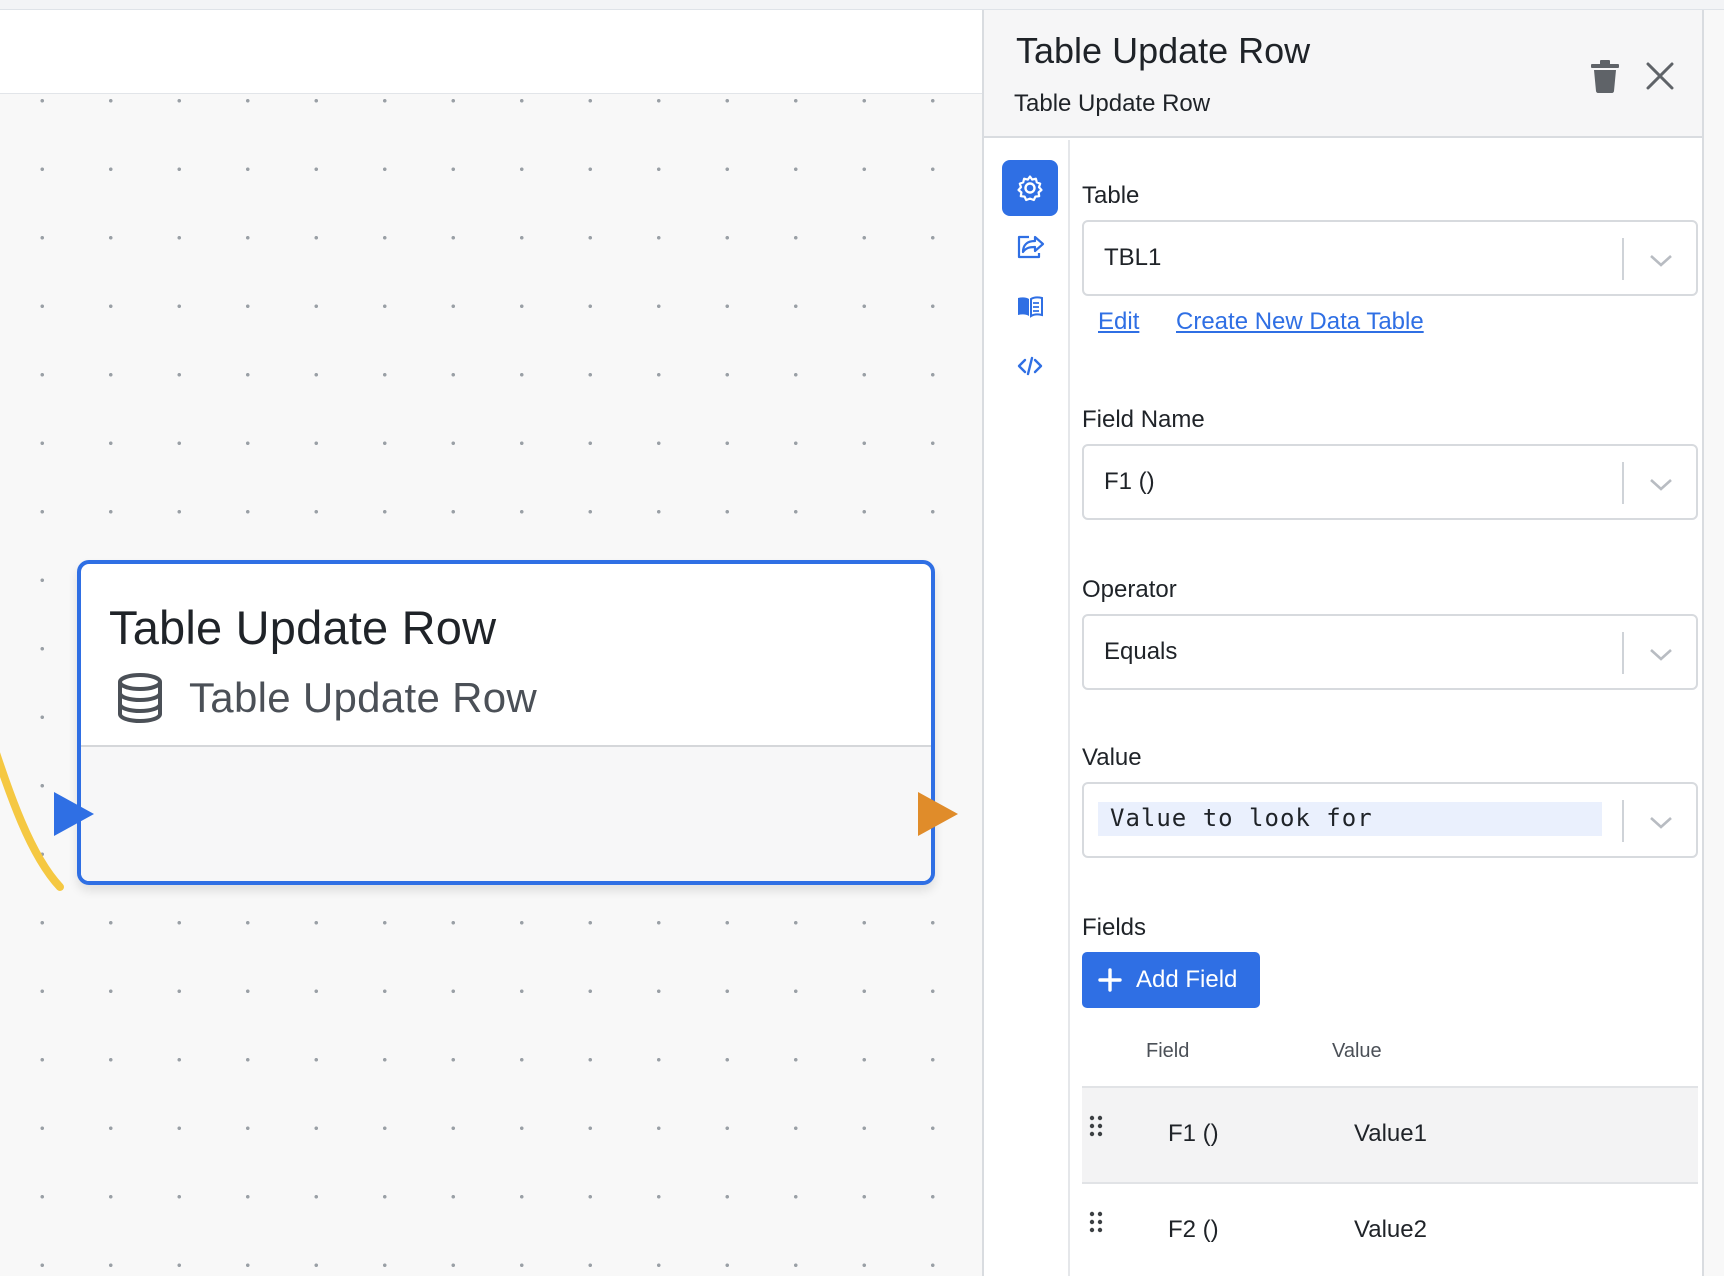 The height and width of the screenshot is (1276, 1724). Describe the element at coordinates (74, 814) in the screenshot. I see `input-port` at that location.